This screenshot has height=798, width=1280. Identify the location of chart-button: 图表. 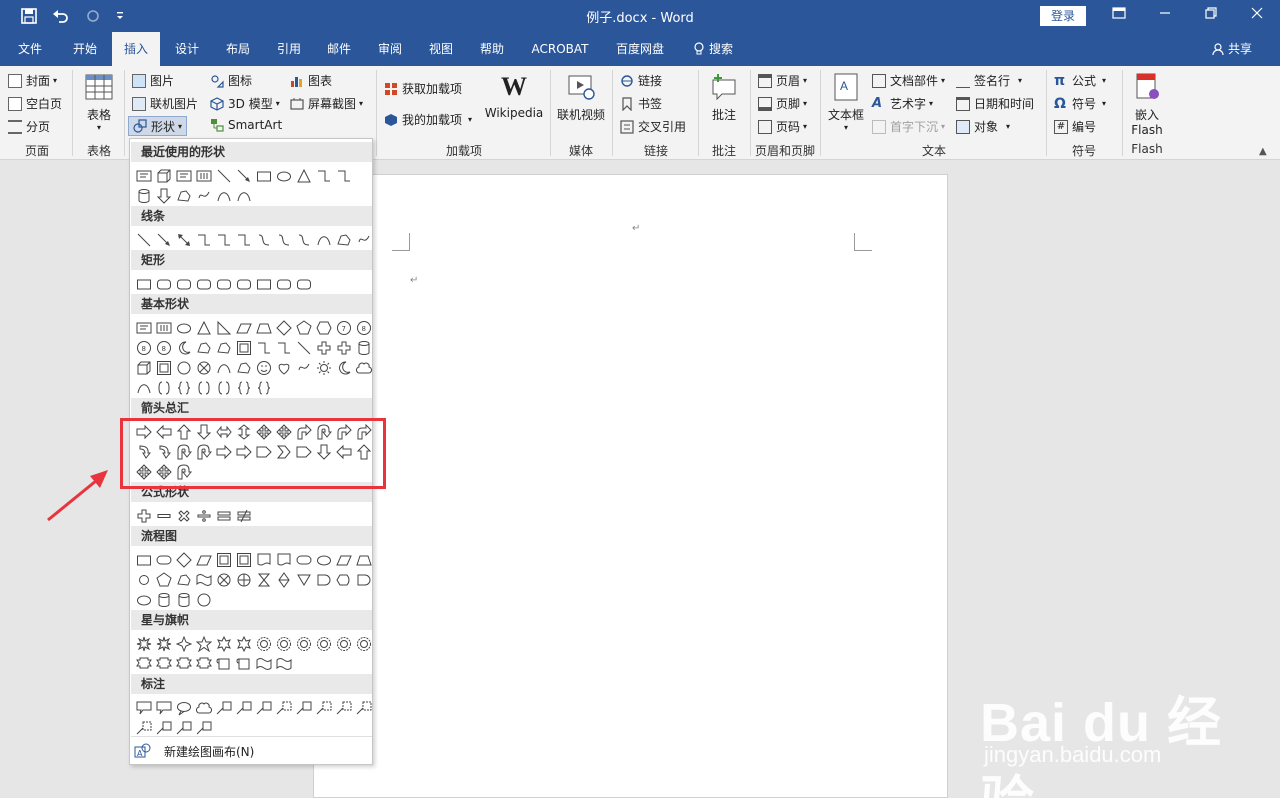
(311, 80).